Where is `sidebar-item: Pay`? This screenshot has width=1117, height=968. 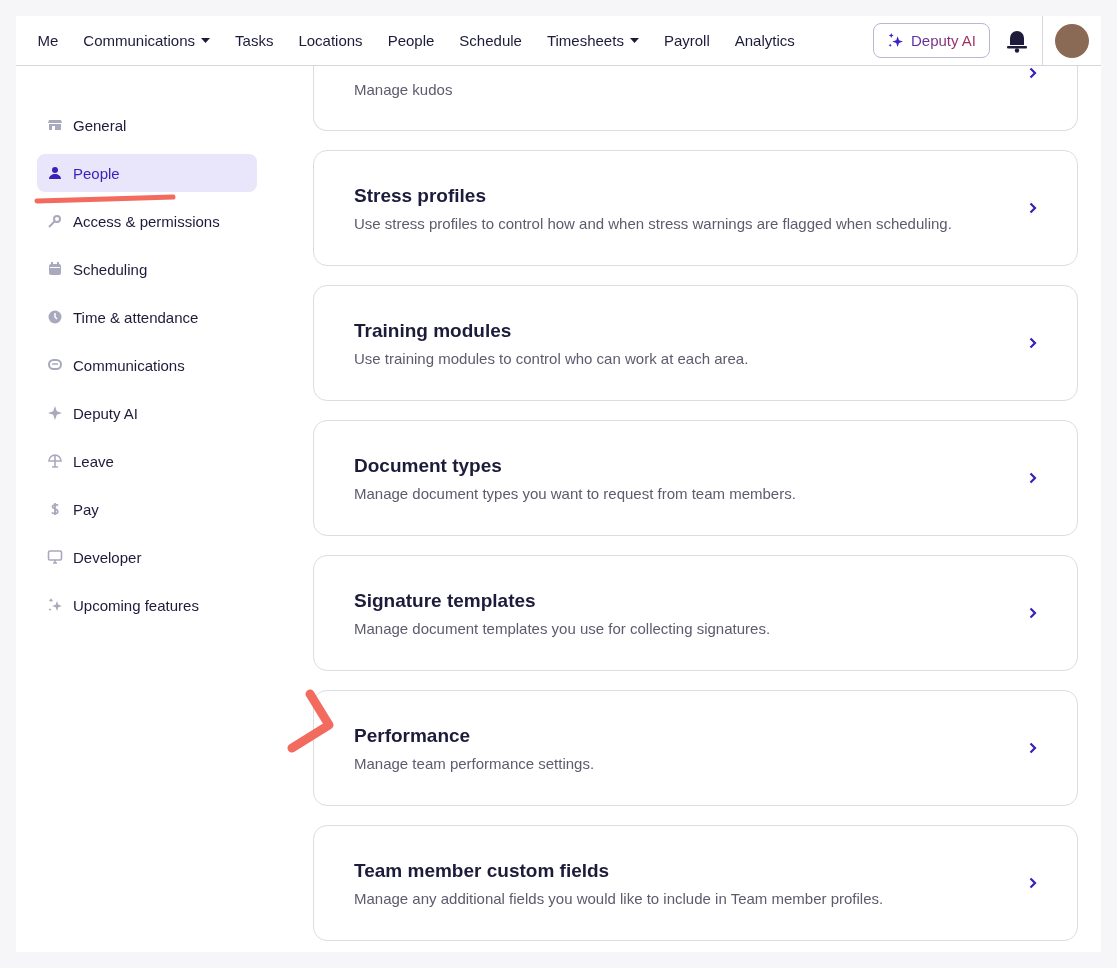 sidebar-item: Pay is located at coordinates (147, 509).